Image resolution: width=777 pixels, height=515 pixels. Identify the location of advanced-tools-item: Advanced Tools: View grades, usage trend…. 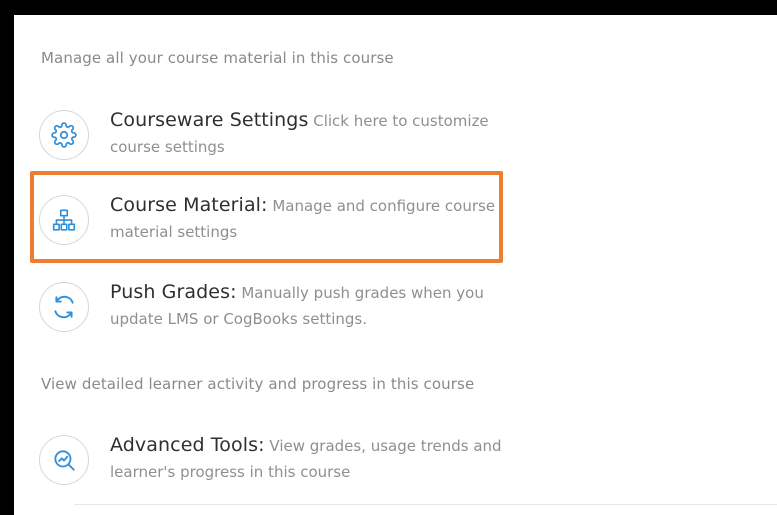
(274, 462).